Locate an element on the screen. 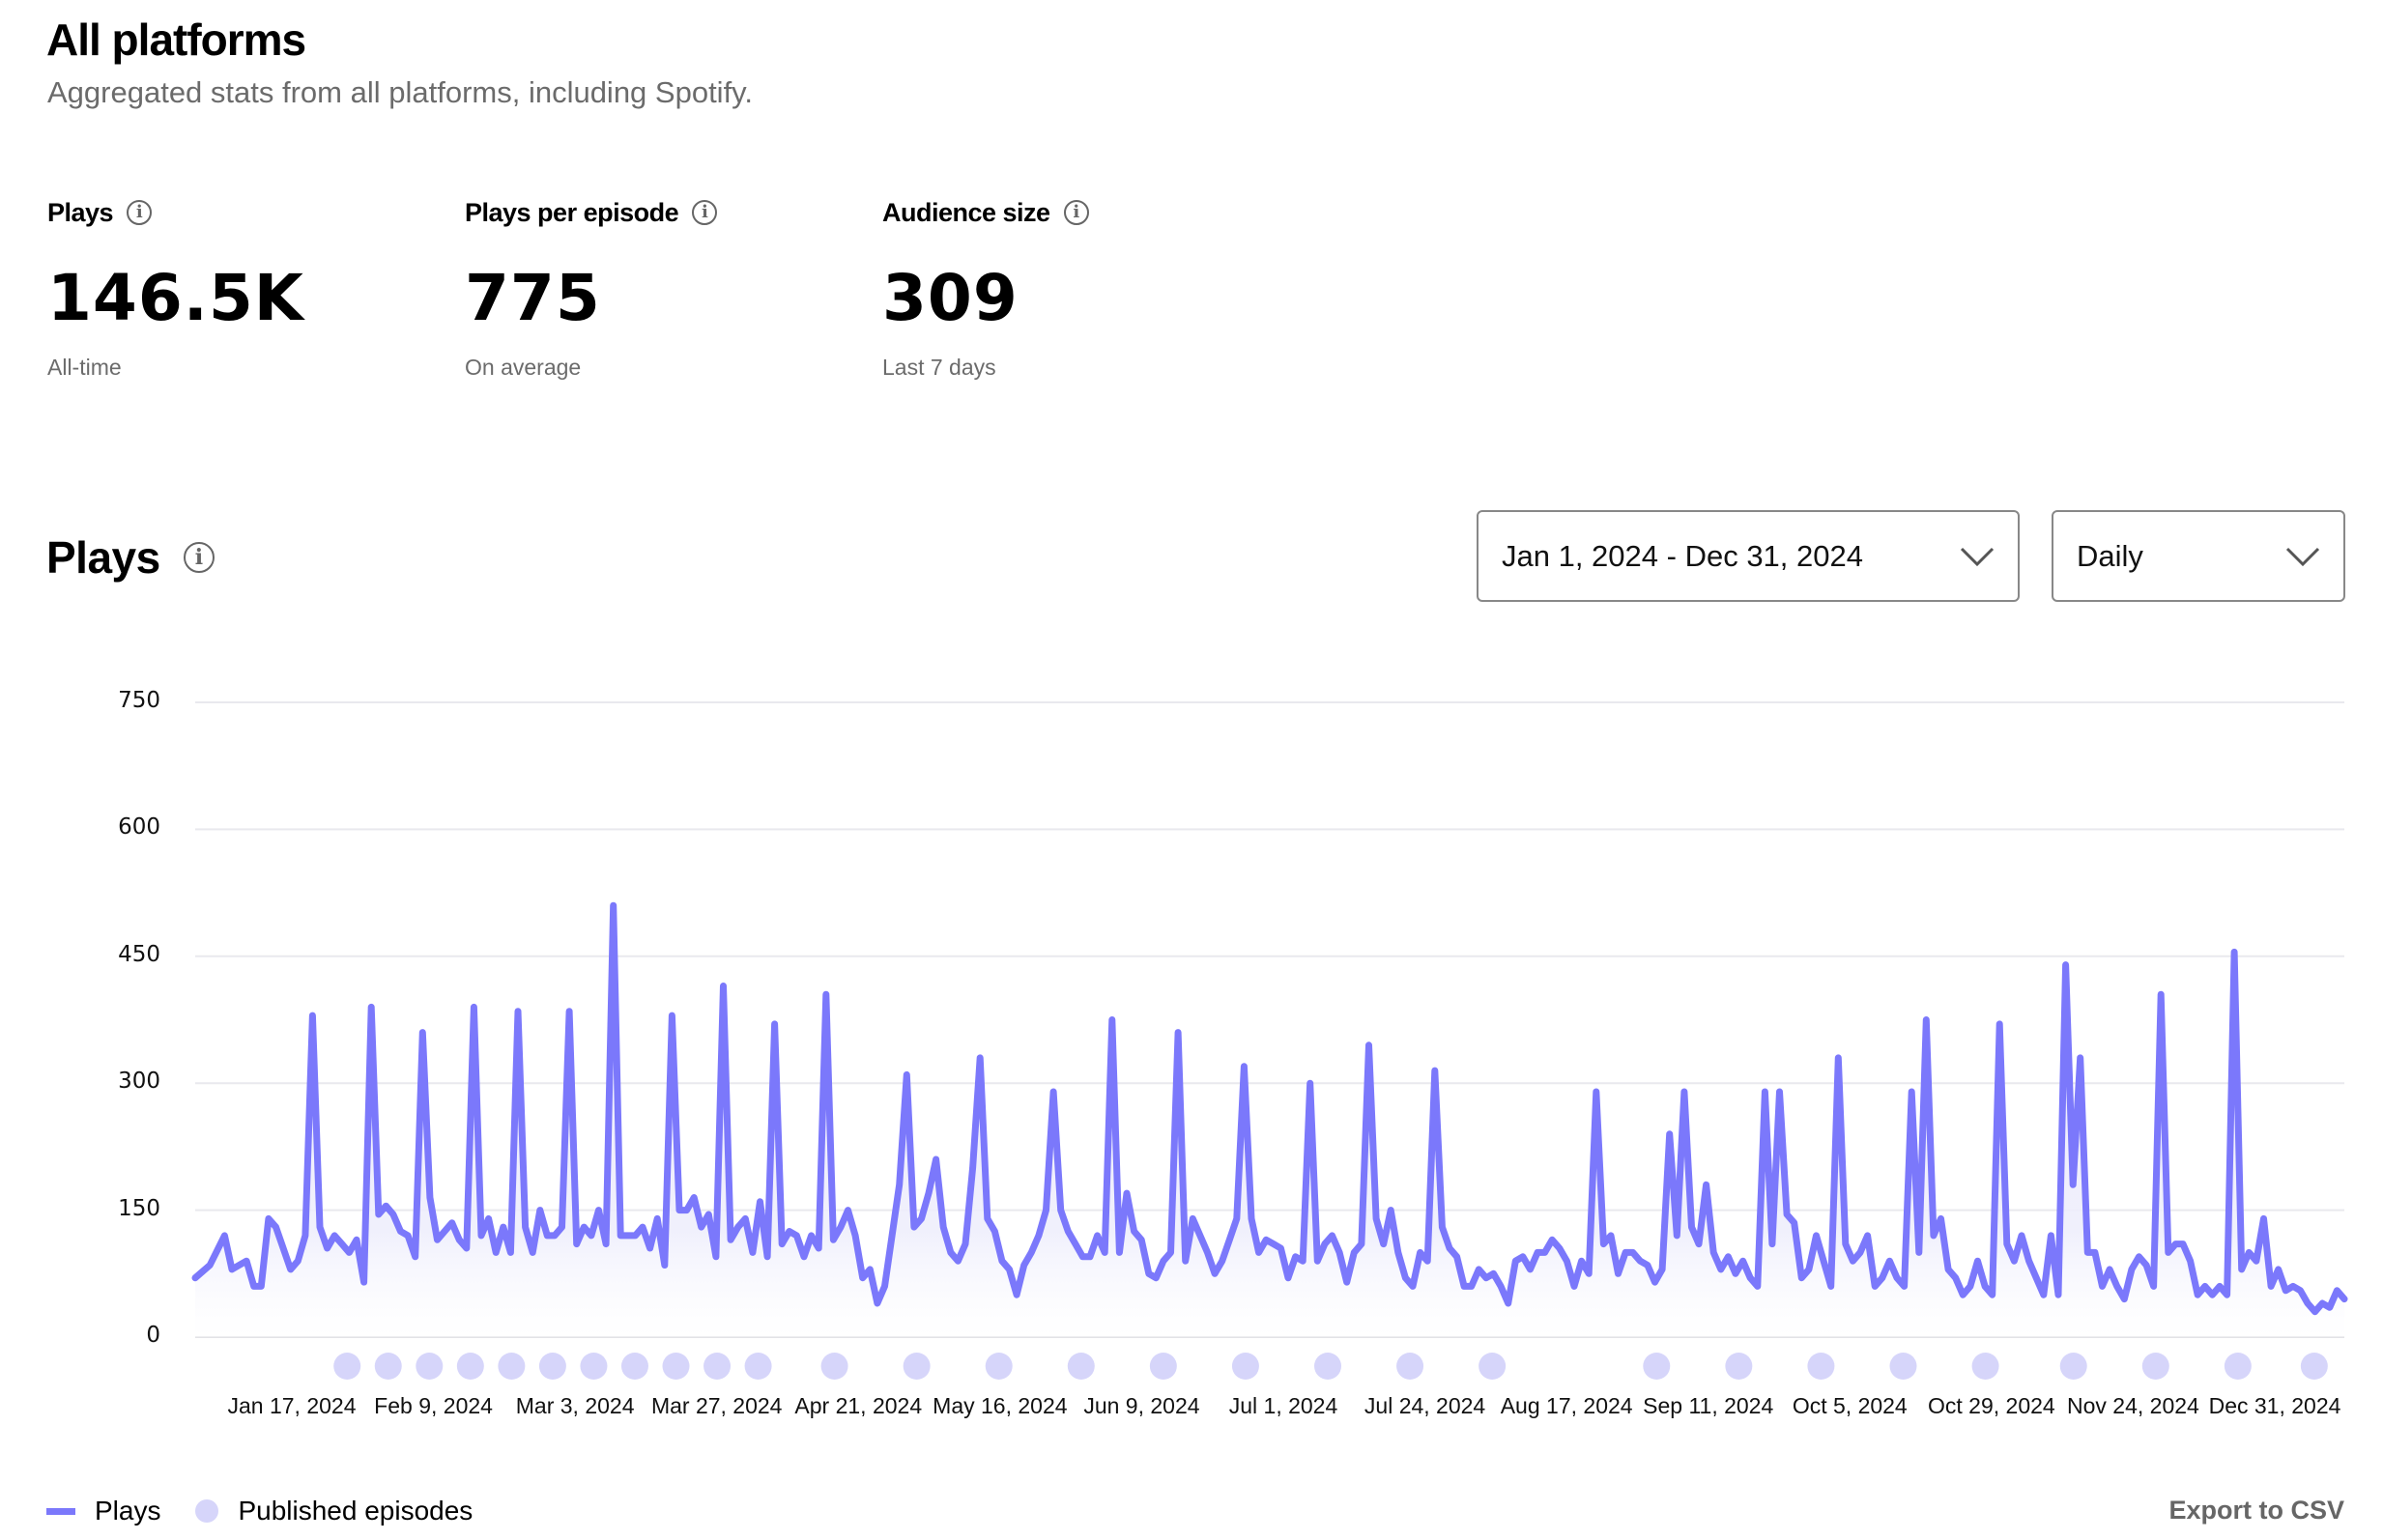  x-tick-label: Jul 24, 2024 is located at coordinates (1425, 1405).